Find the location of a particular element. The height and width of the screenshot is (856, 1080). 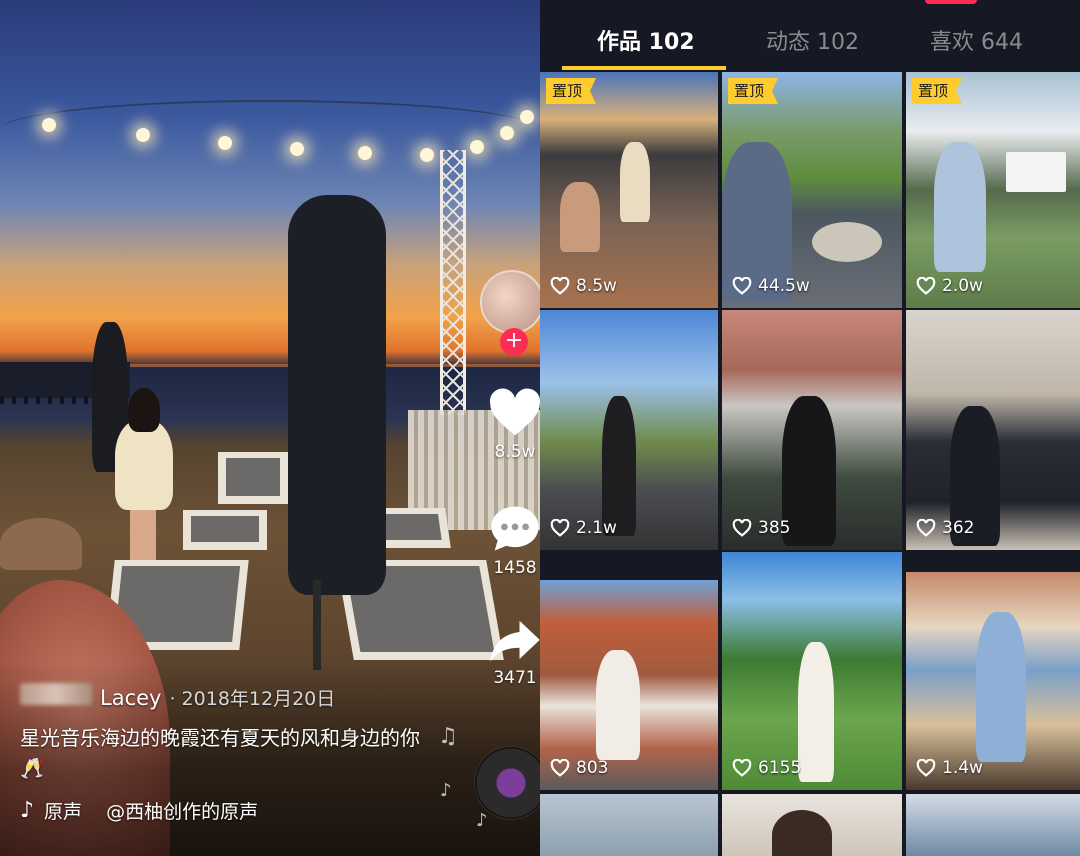

tab-works: 作品 102 is located at coordinates (646, 40).